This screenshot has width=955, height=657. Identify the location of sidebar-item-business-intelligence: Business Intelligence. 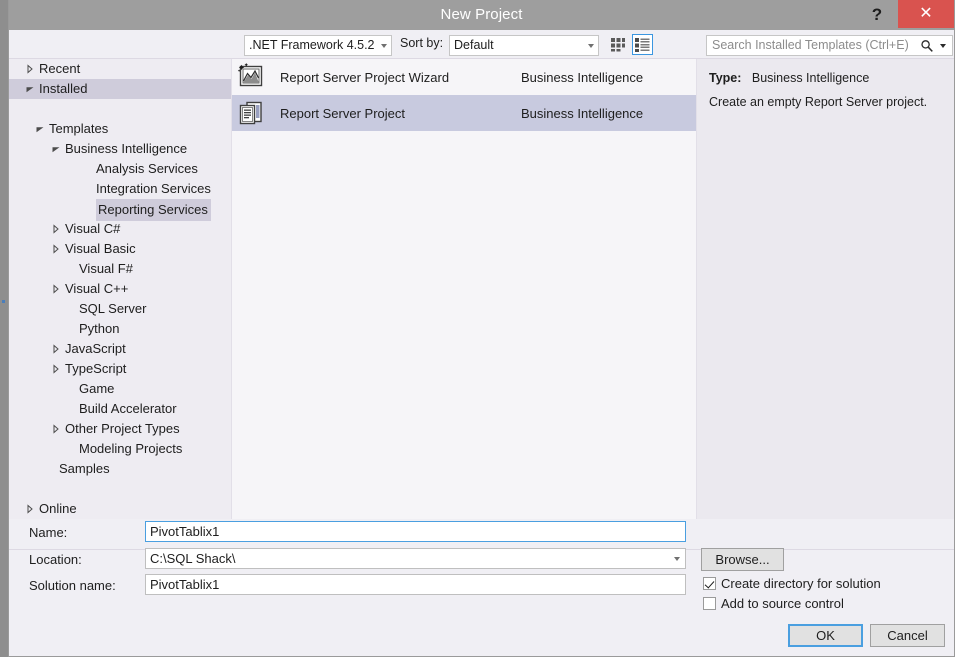
(120, 149).